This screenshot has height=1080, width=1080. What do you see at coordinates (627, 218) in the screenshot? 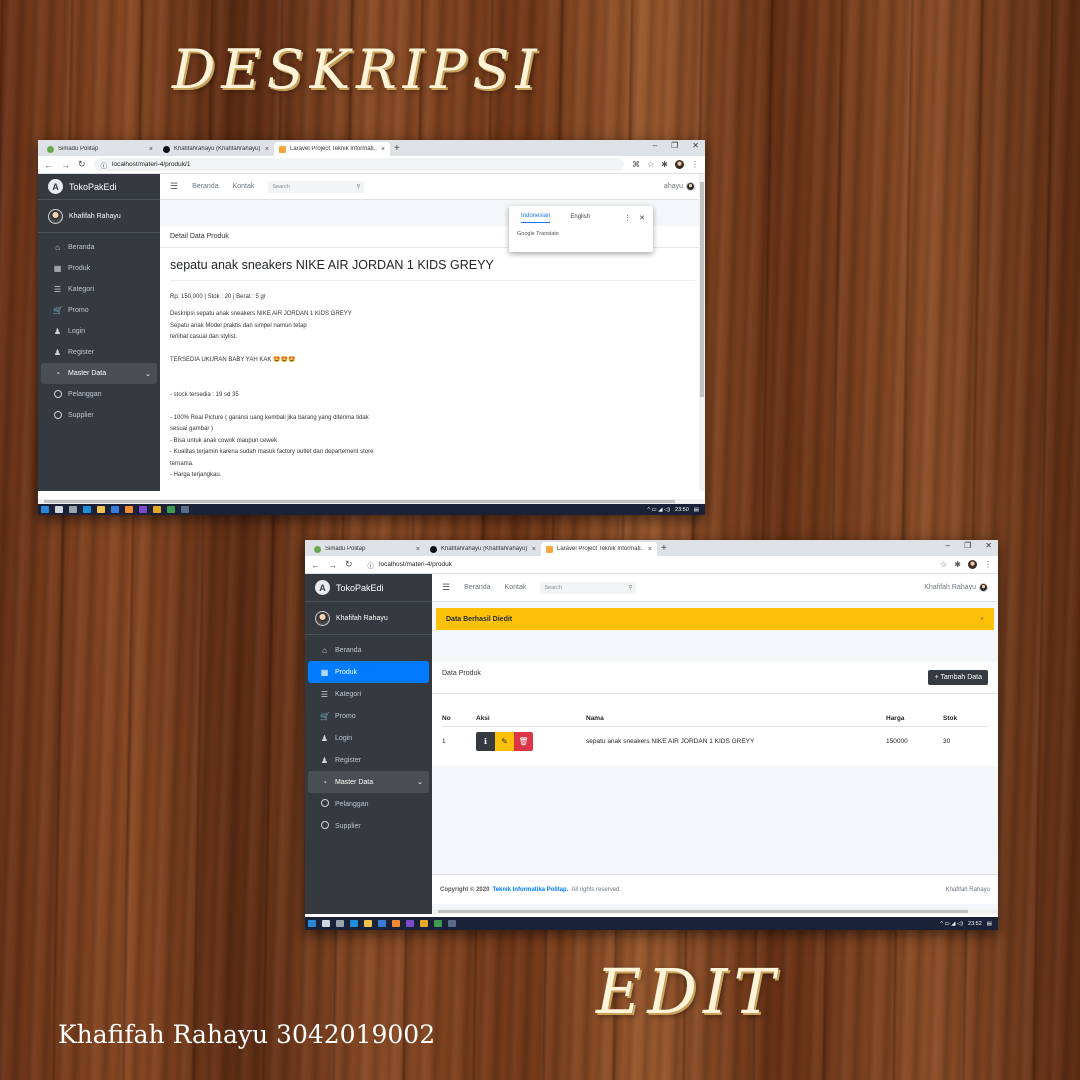
I see `more-icon: ⋮` at bounding box center [627, 218].